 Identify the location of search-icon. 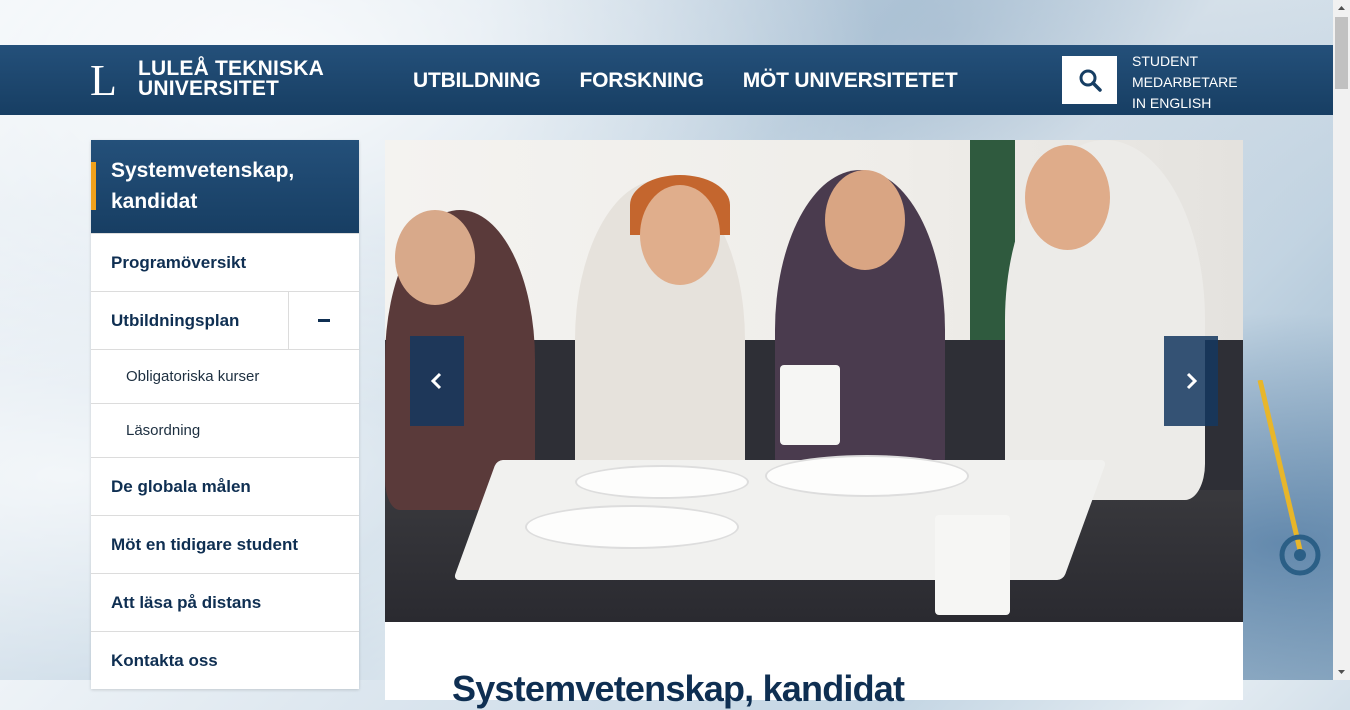
(1090, 80).